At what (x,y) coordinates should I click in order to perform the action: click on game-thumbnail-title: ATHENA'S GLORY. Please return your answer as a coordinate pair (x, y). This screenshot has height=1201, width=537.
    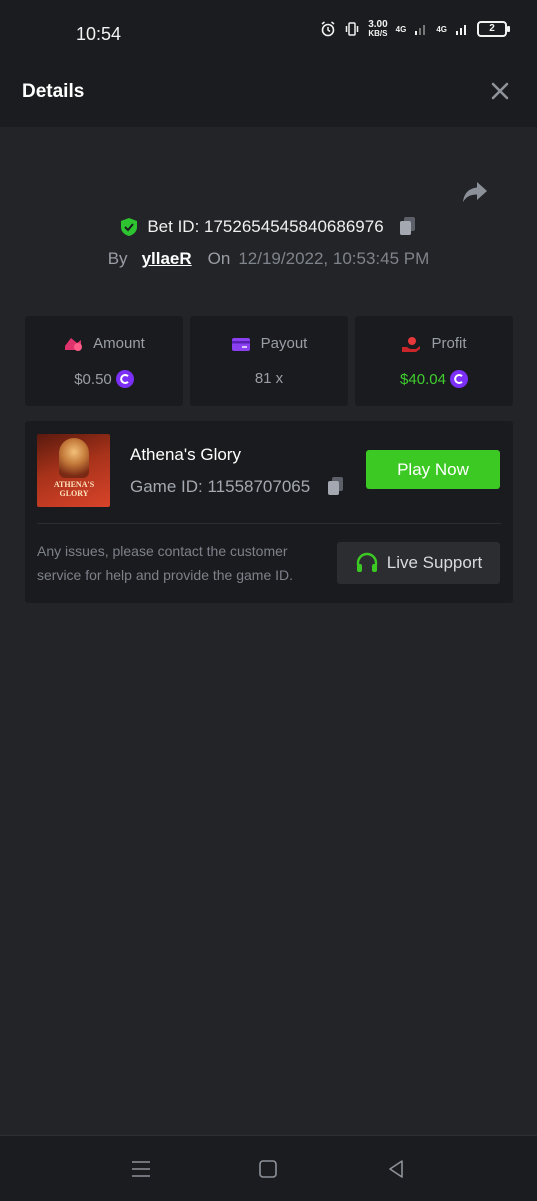
    Looking at the image, I should click on (74, 489).